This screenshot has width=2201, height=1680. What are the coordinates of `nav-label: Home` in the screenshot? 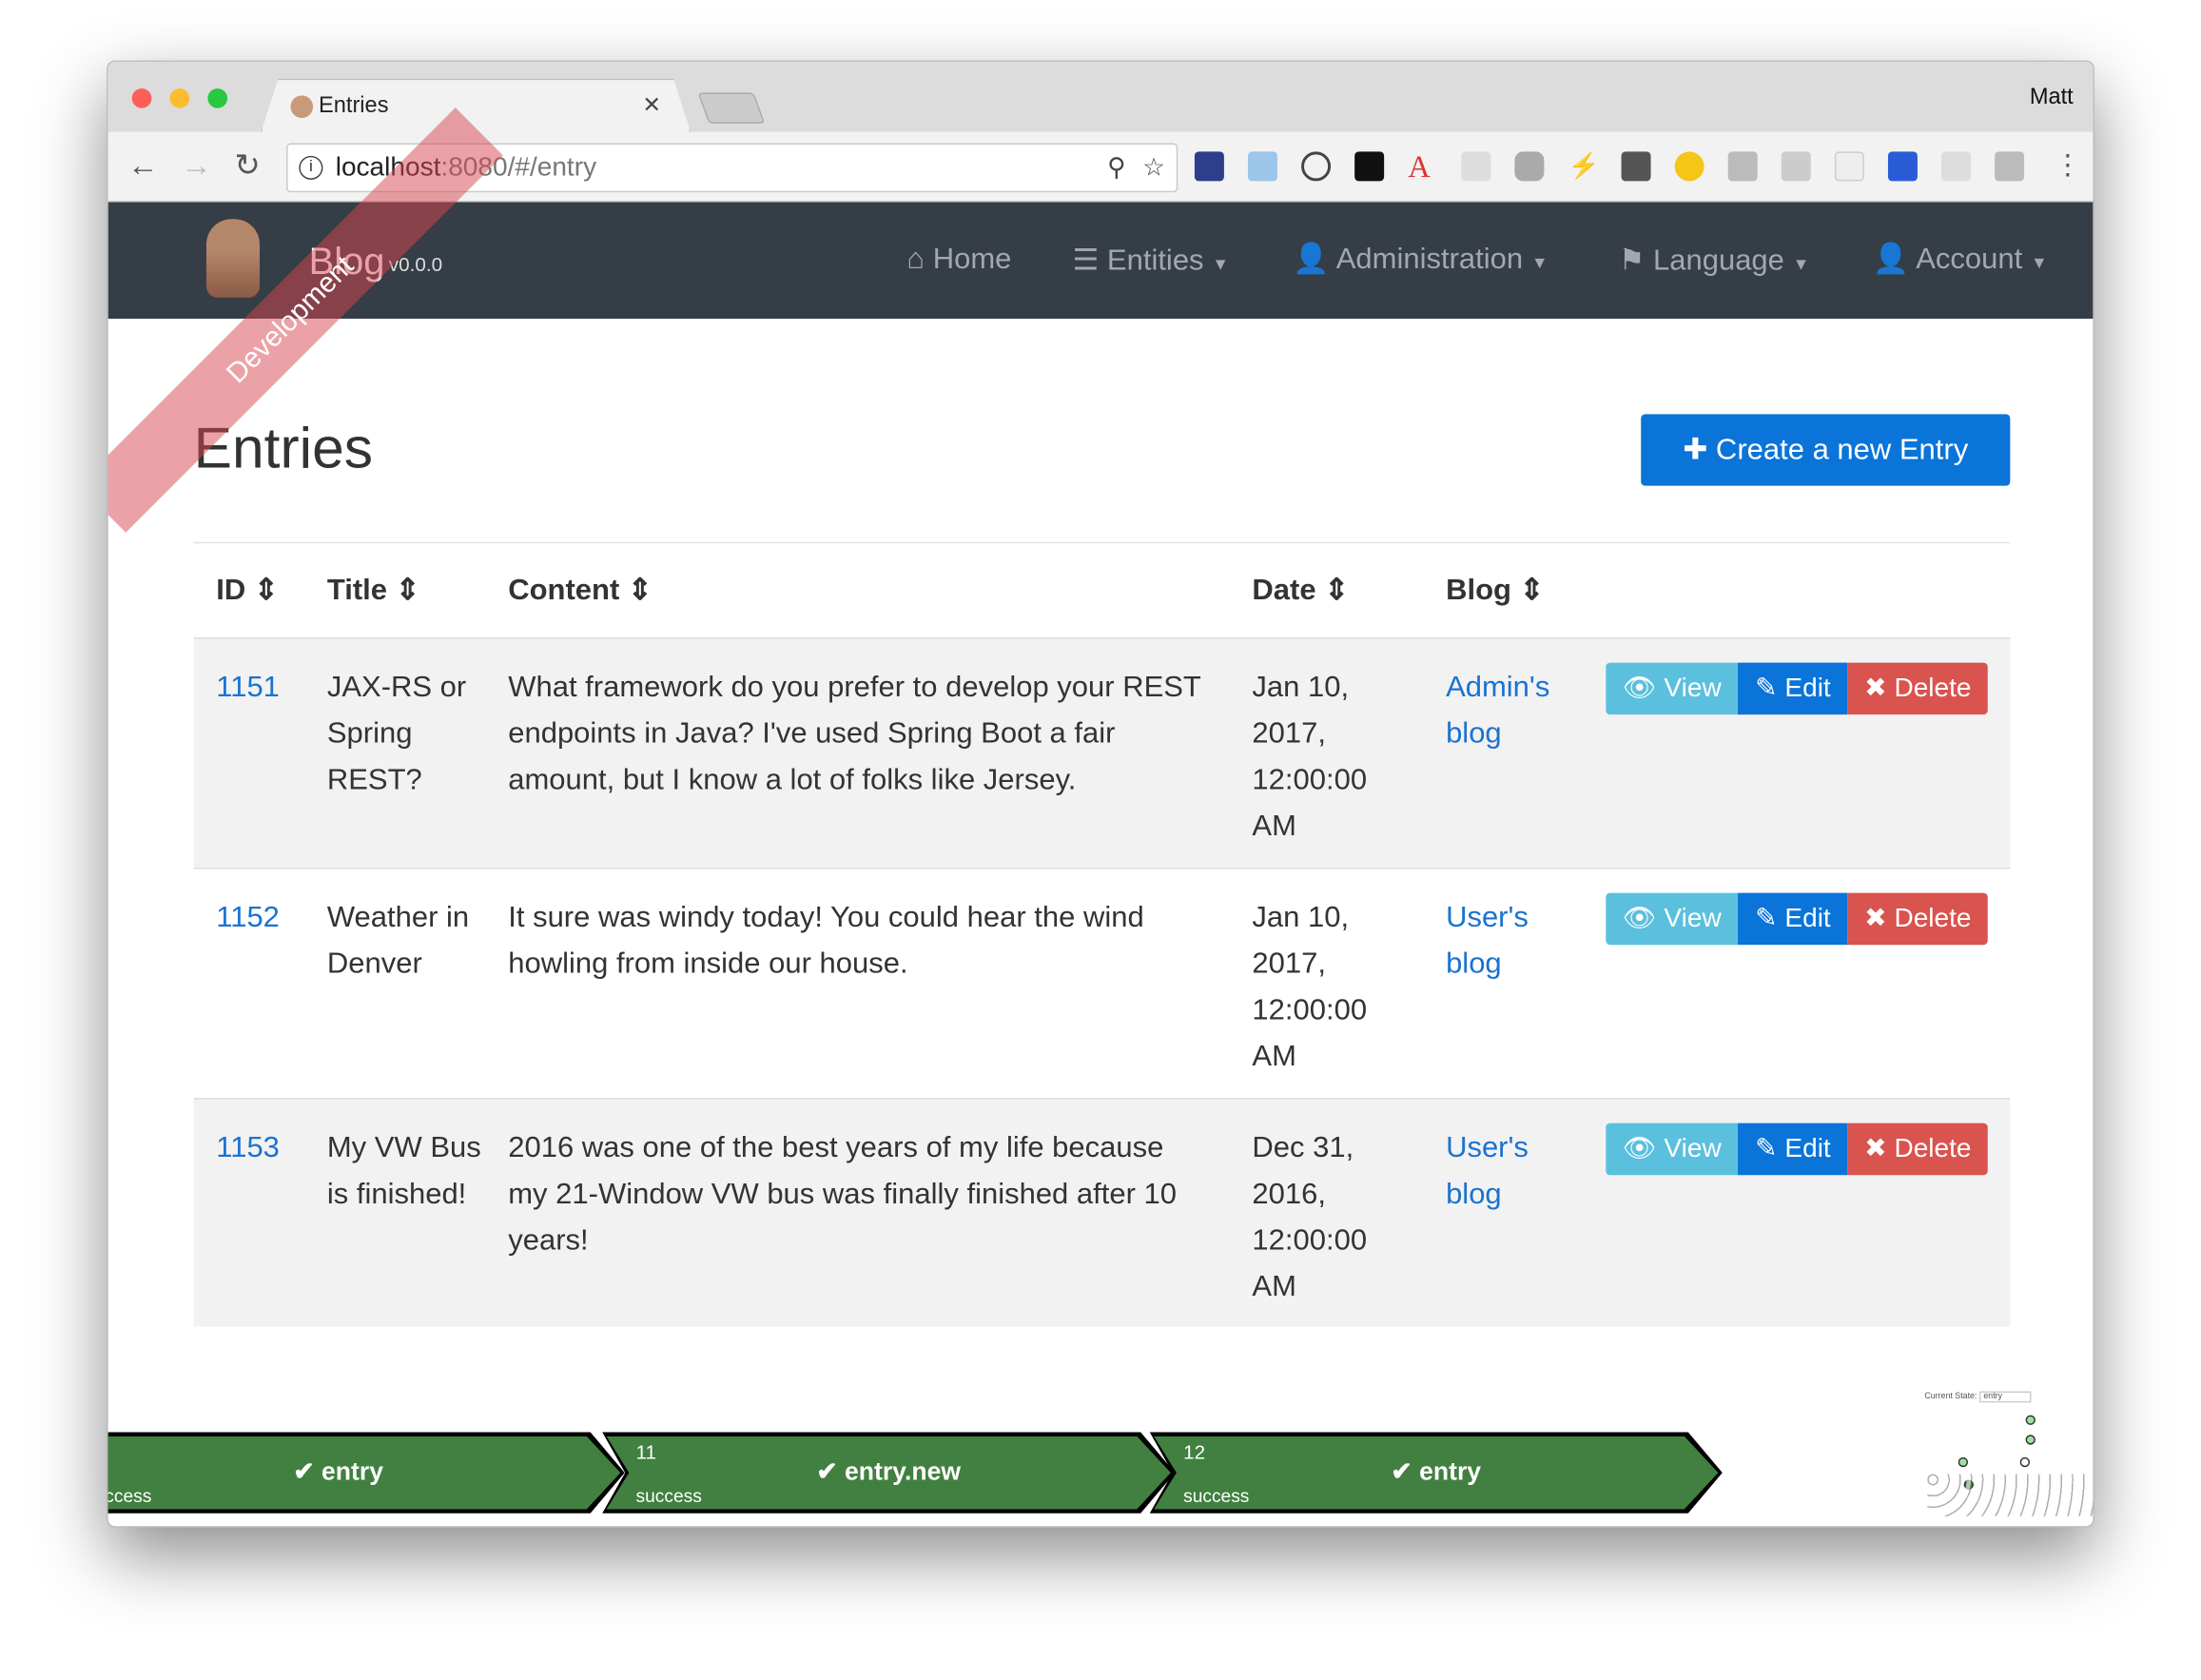 It's located at (972, 259).